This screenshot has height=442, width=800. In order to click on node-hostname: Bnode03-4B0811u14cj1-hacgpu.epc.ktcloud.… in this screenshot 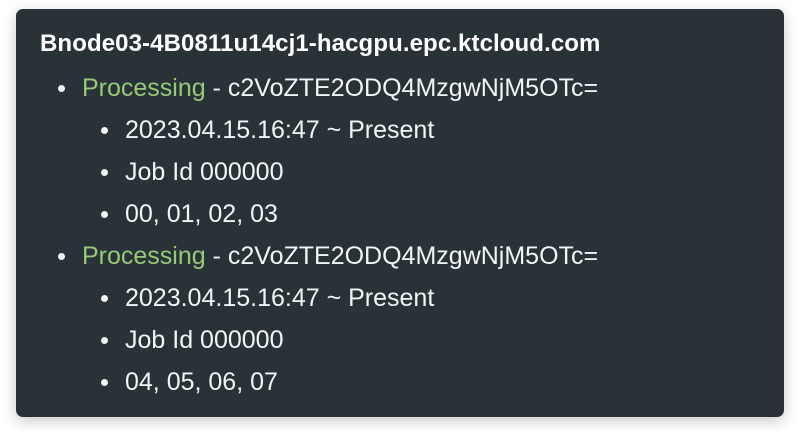, I will do `click(320, 43)`.